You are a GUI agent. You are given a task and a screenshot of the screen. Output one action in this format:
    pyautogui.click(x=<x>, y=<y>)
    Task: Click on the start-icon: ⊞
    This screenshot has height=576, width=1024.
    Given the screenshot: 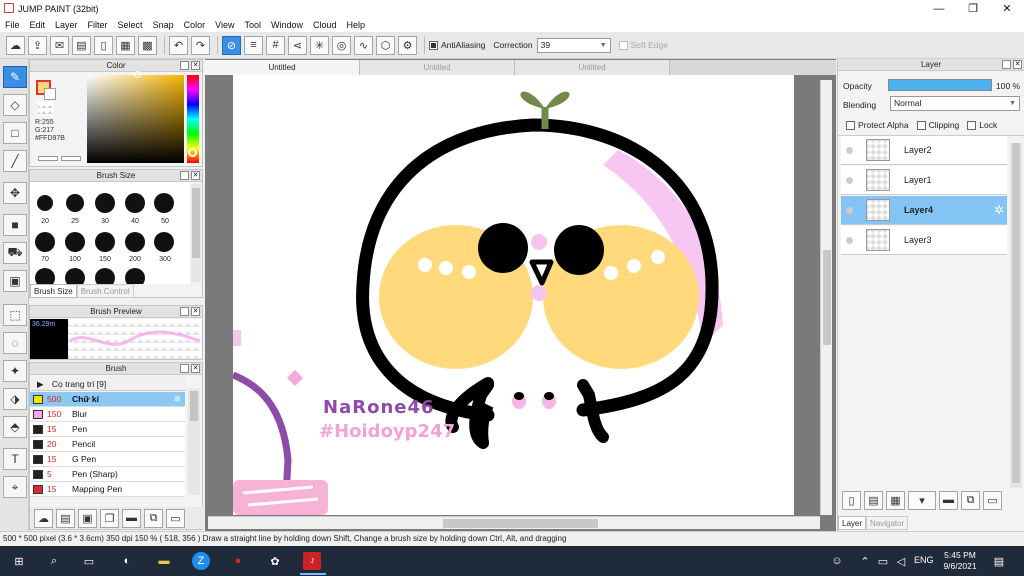 What is the action you would take?
    pyautogui.click(x=19, y=561)
    